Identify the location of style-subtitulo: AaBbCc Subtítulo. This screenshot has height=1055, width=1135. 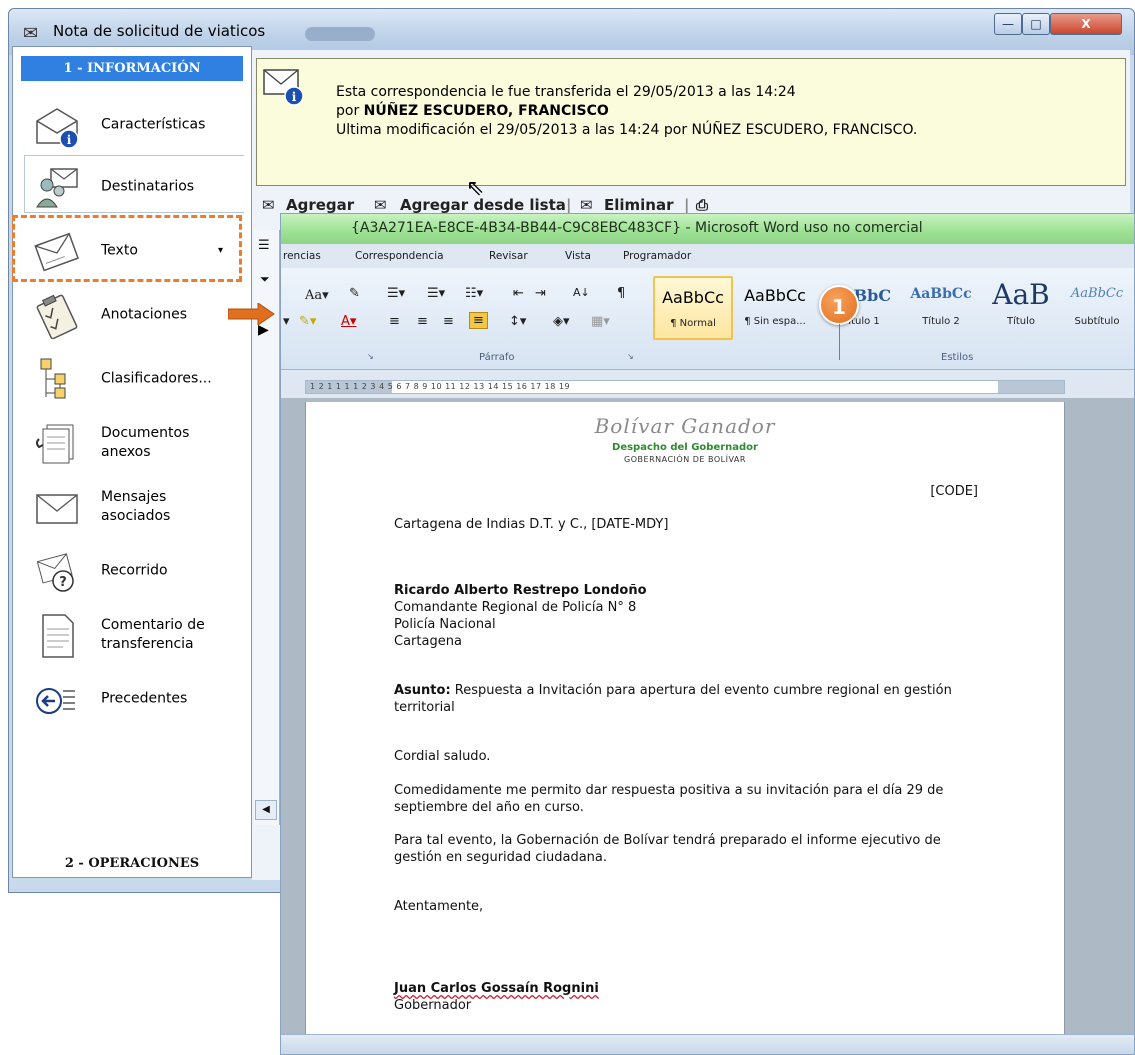
(1096, 308).